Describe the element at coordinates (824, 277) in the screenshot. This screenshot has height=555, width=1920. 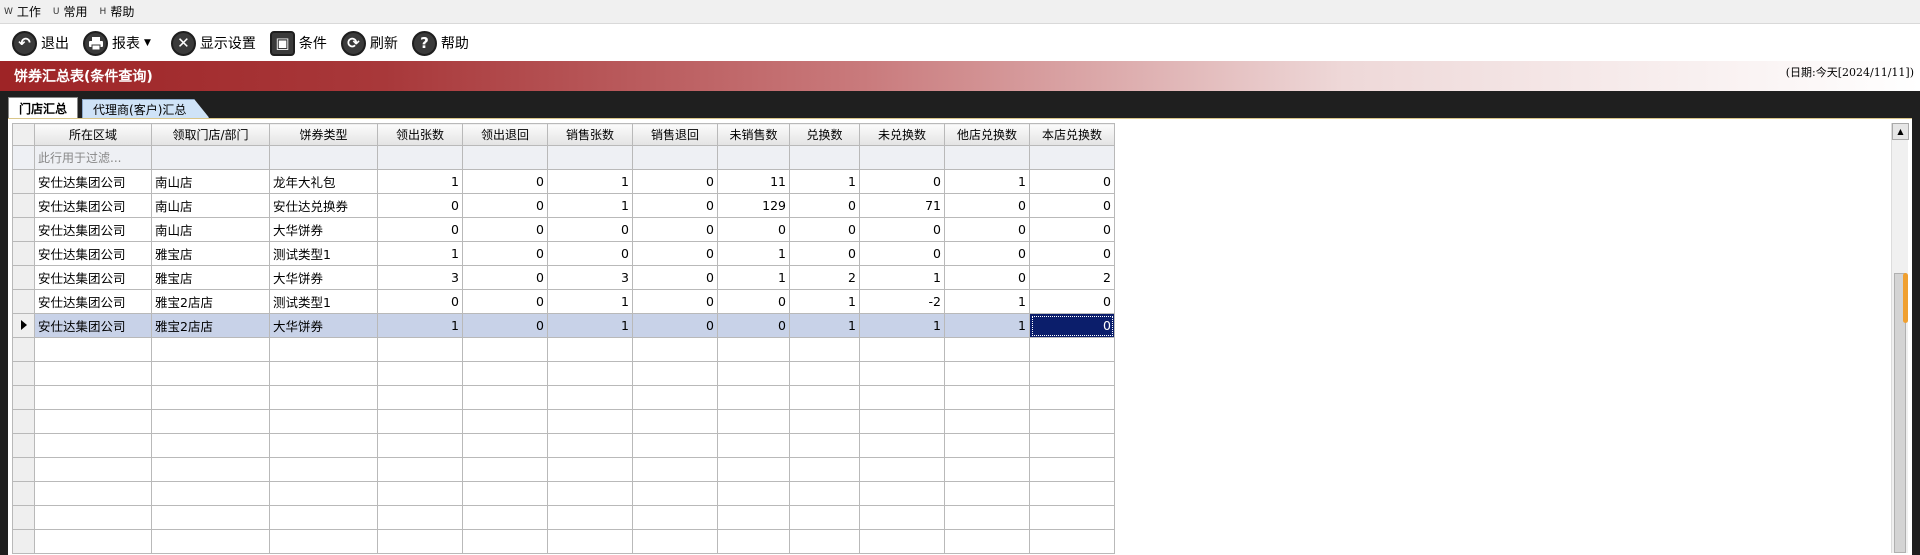
I see `table-cell: 2` at that location.